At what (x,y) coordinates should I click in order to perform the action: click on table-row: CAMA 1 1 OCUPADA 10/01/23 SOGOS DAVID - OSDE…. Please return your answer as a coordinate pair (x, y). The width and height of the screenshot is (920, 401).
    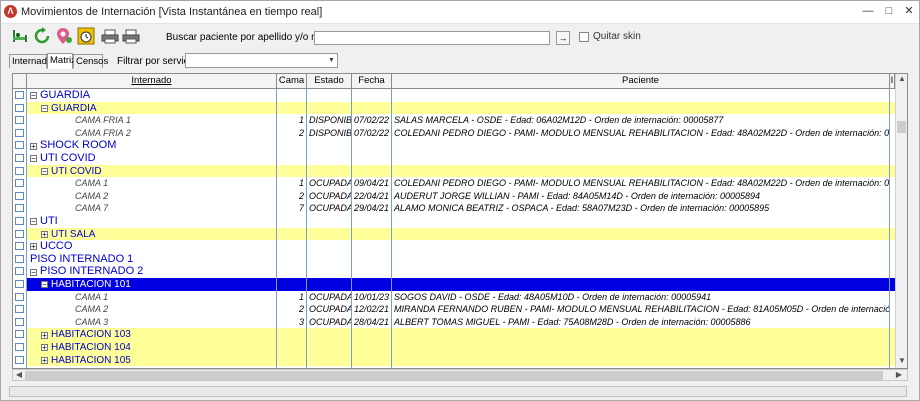
    Looking at the image, I should click on (454, 297).